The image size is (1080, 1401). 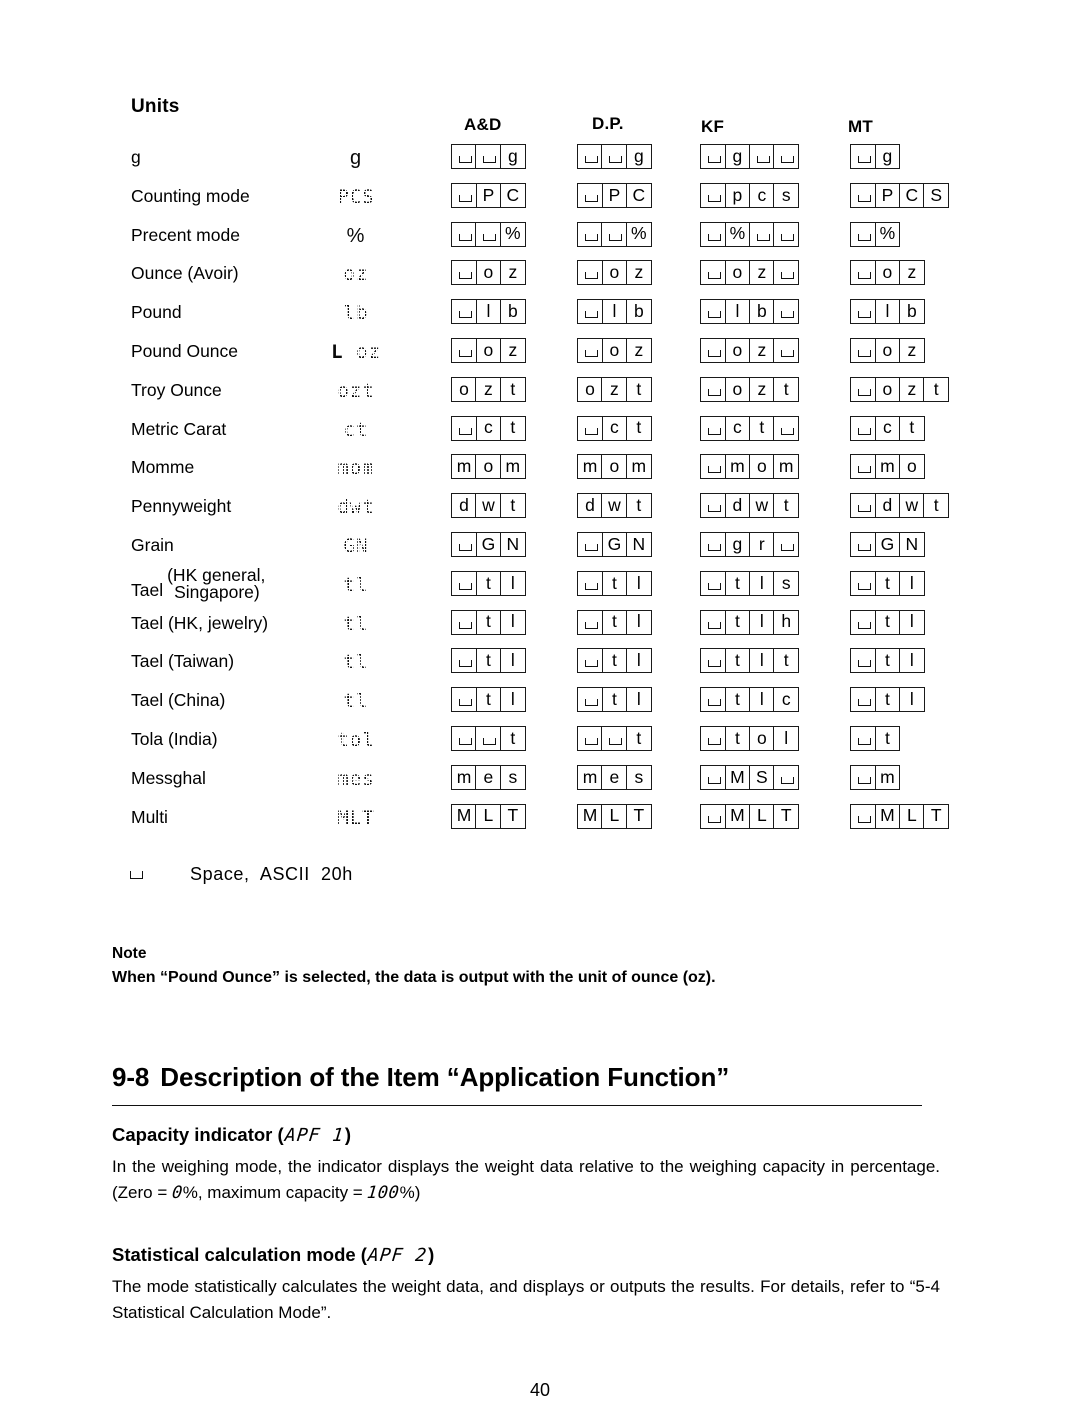 What do you see at coordinates (488, 816) in the screenshot?
I see `boxed-code-ad: MLT` at bounding box center [488, 816].